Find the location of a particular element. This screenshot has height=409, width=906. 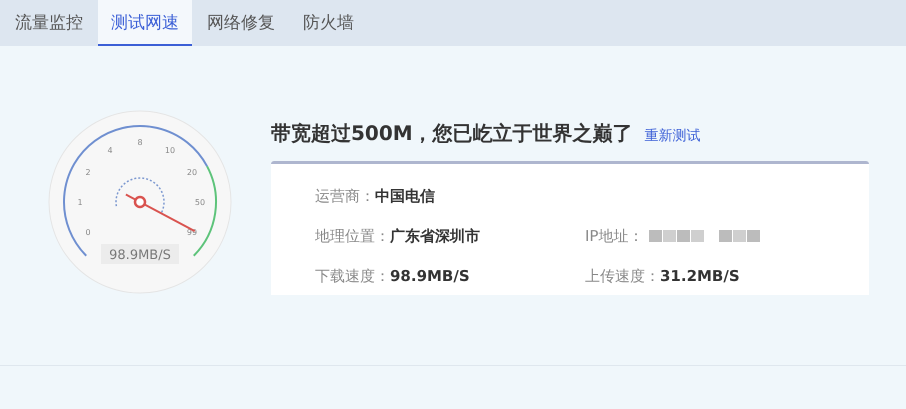

gauge-reading: 98.9MB/S is located at coordinates (140, 255).